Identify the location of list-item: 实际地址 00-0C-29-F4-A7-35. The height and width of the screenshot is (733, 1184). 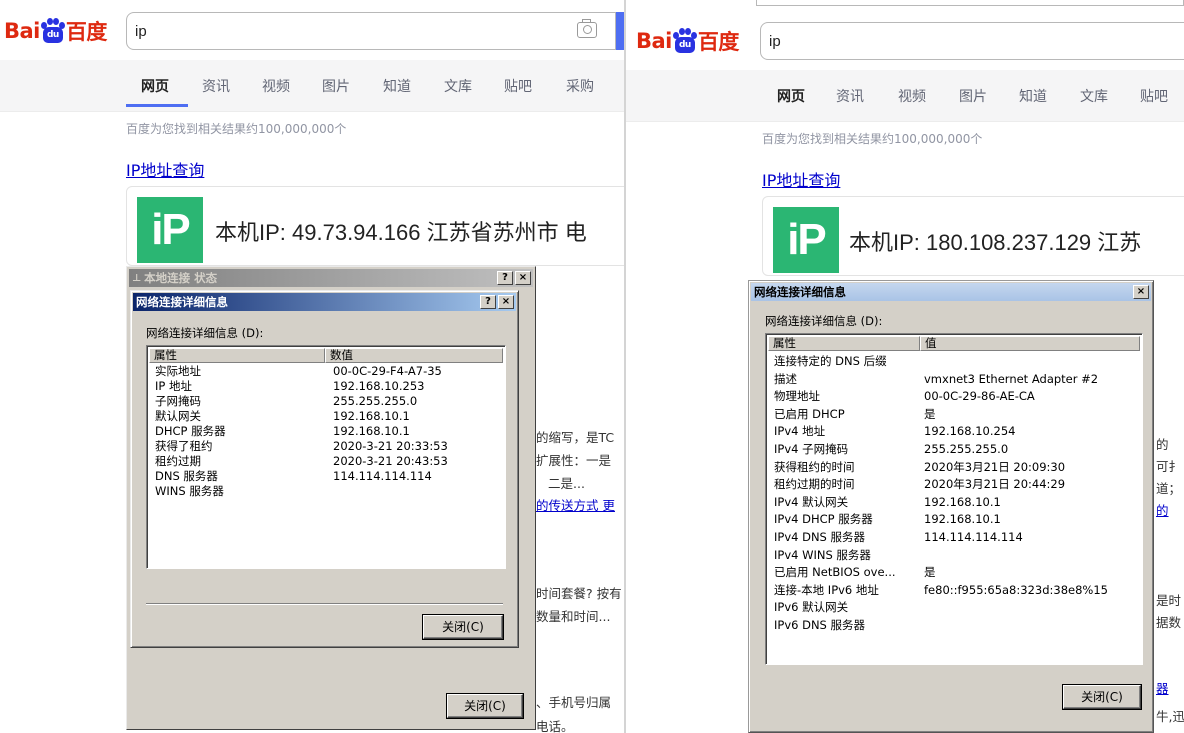
(326, 371).